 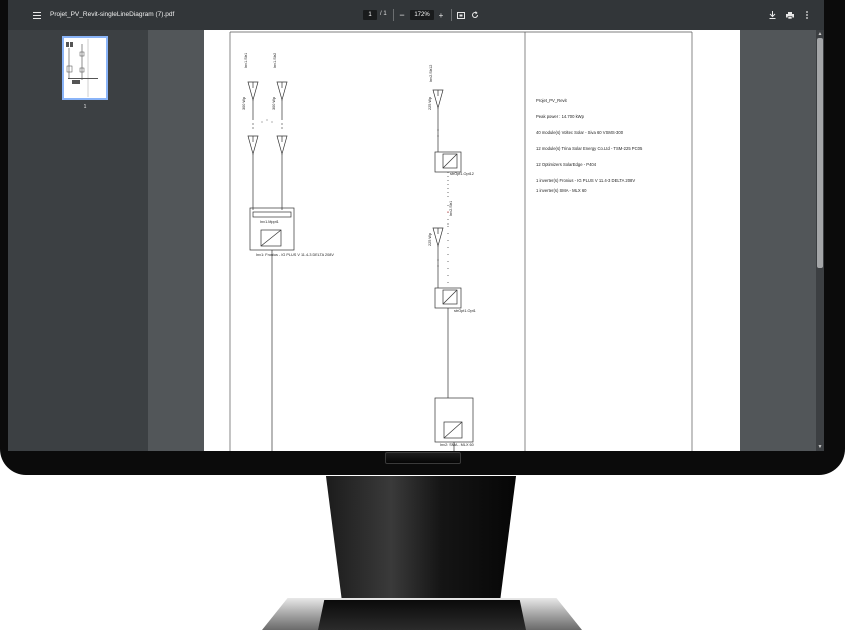 I want to click on vertical-scrollbar: ▲ ▼, so click(x=820, y=240).